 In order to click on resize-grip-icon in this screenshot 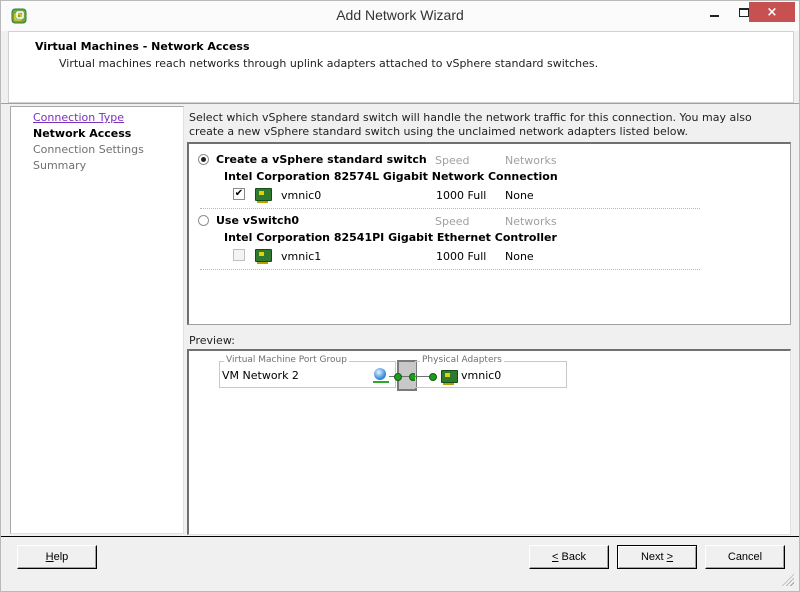, I will do `click(788, 580)`.